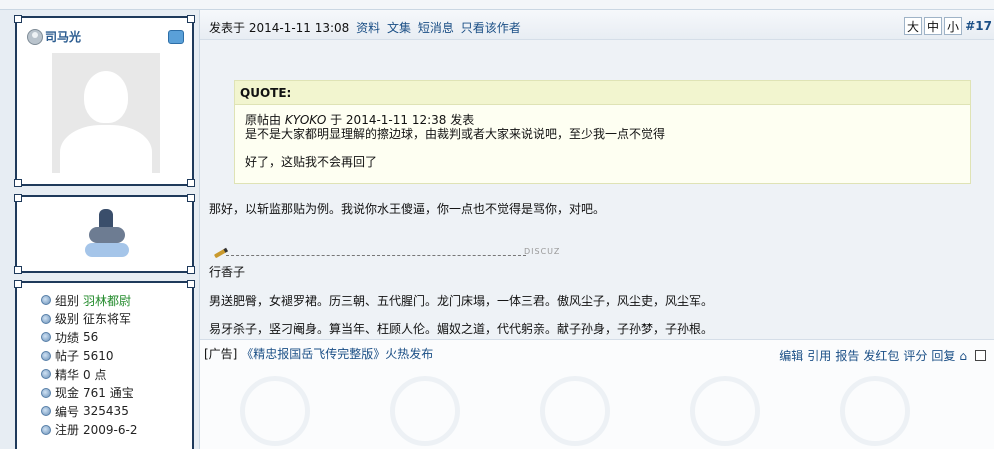 This screenshot has width=994, height=449. I want to click on top-divider, so click(497, 5).